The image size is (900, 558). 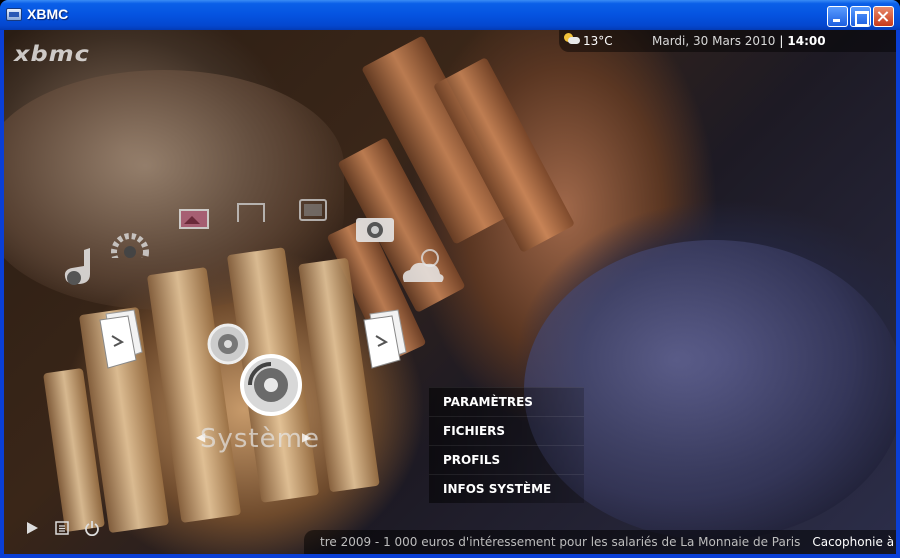 What do you see at coordinates (251, 212) in the screenshot?
I see `video-icon` at bounding box center [251, 212].